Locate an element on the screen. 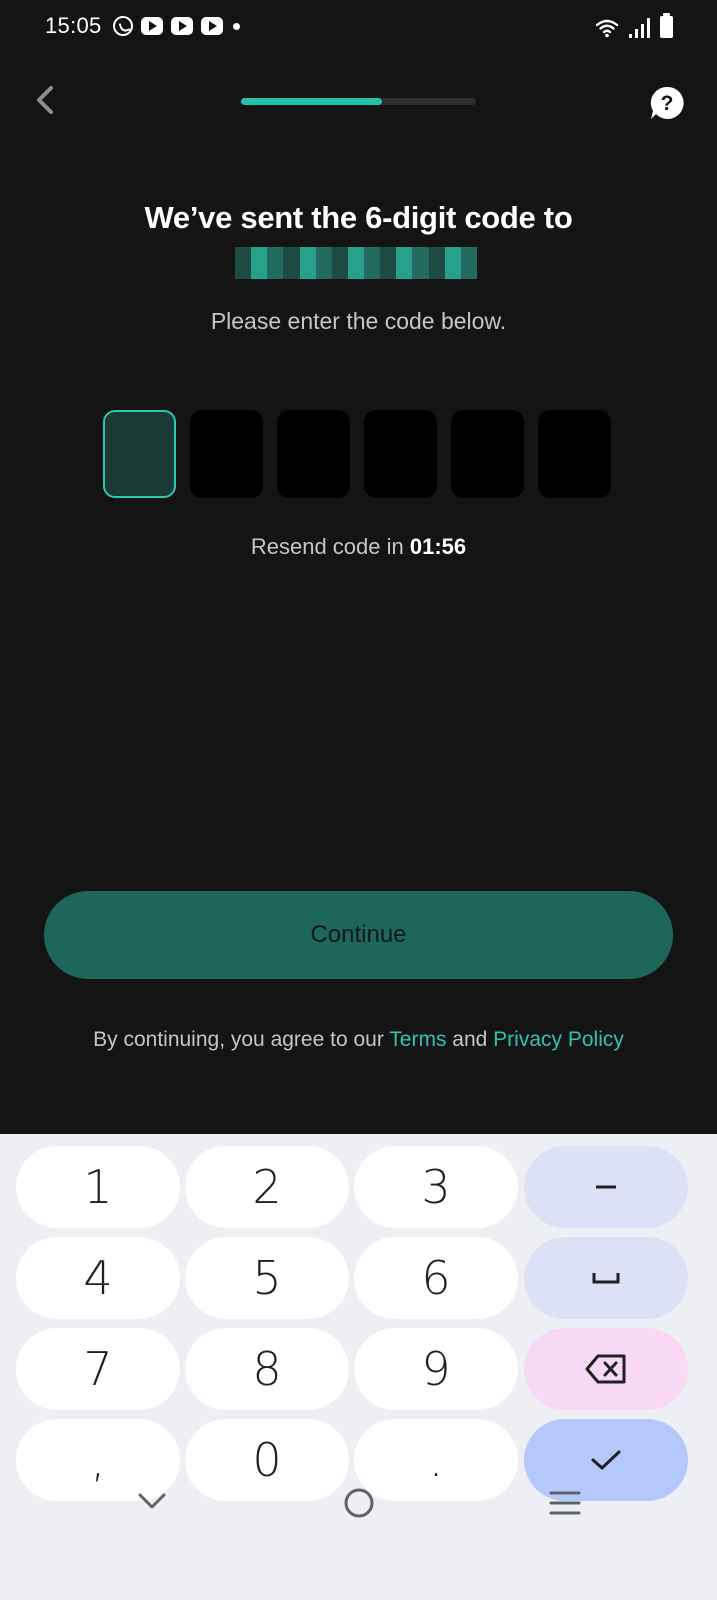 The width and height of the screenshot is (717, 1600). key-8: 8 is located at coordinates (267, 1369).